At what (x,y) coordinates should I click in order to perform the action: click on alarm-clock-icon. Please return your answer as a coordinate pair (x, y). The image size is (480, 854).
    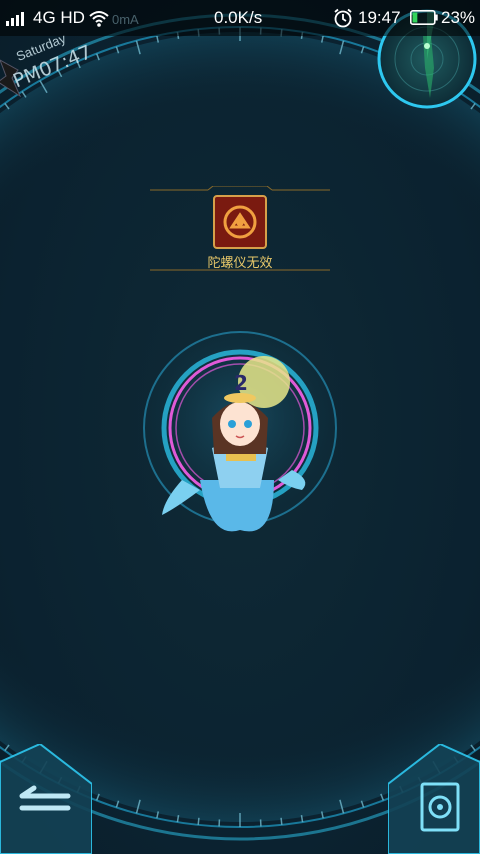
    Looking at the image, I should click on (343, 18).